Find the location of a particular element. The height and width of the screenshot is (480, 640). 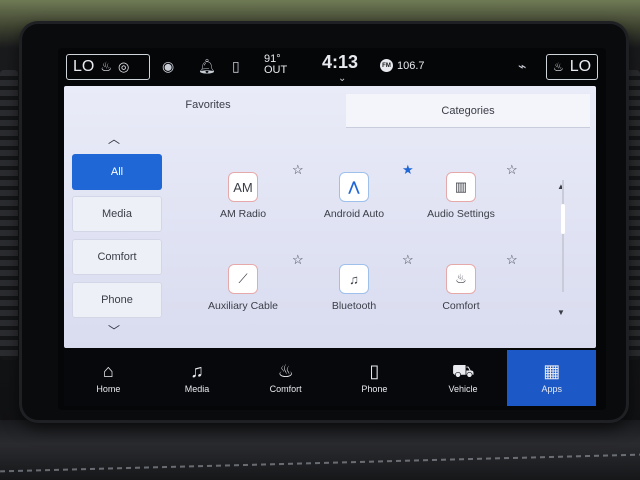

app-comfort: ♨ Comfort is located at coordinates (461, 288).